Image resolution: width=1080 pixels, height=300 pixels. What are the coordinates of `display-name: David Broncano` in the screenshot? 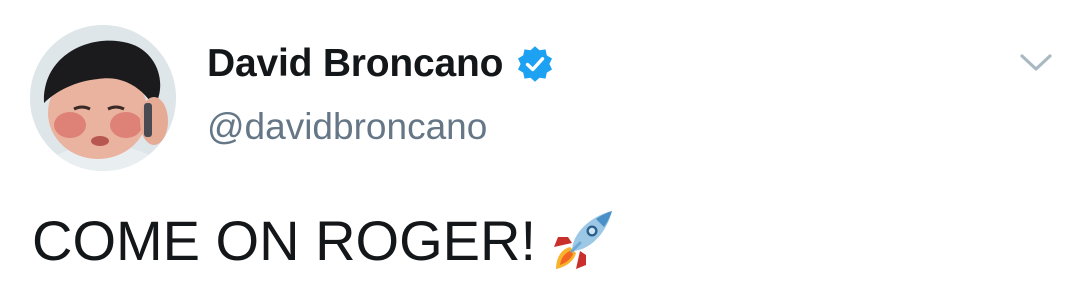 It's located at (355, 64).